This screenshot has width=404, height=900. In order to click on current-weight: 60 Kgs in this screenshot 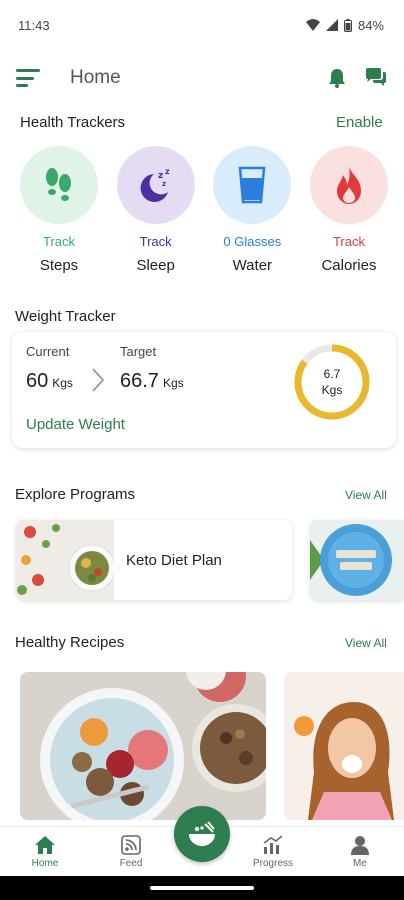, I will do `click(49, 381)`.